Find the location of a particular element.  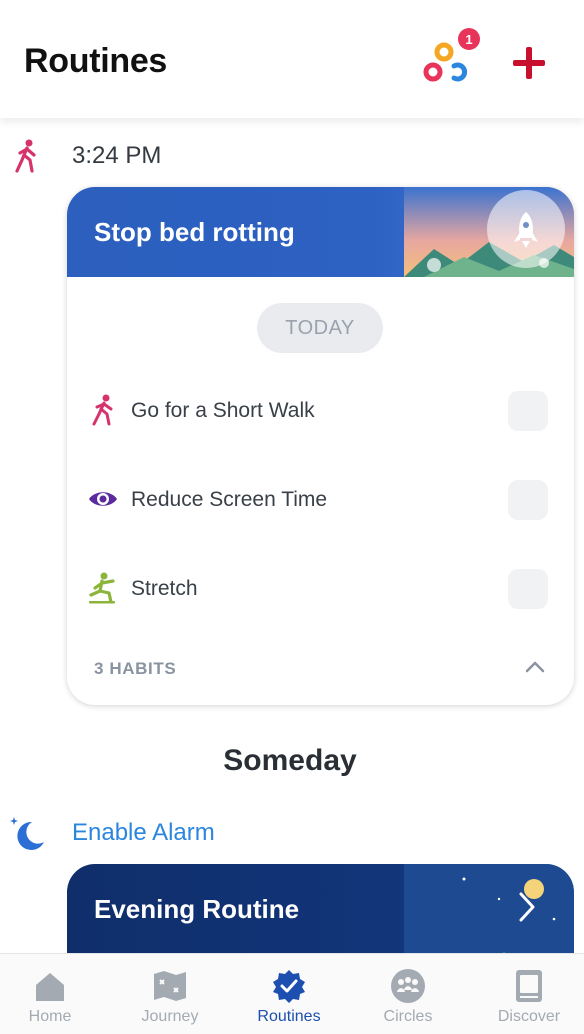

tab-label: Journey is located at coordinates (170, 1016).